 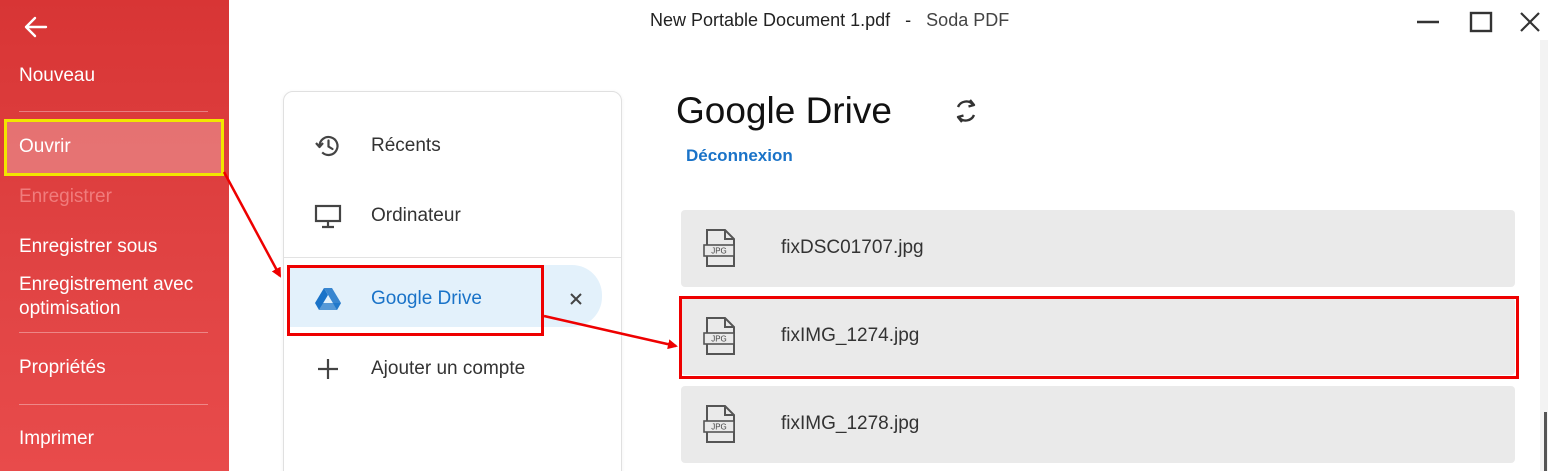 I want to click on location-item-ordinateur: Ordinateur, so click(x=452, y=216).